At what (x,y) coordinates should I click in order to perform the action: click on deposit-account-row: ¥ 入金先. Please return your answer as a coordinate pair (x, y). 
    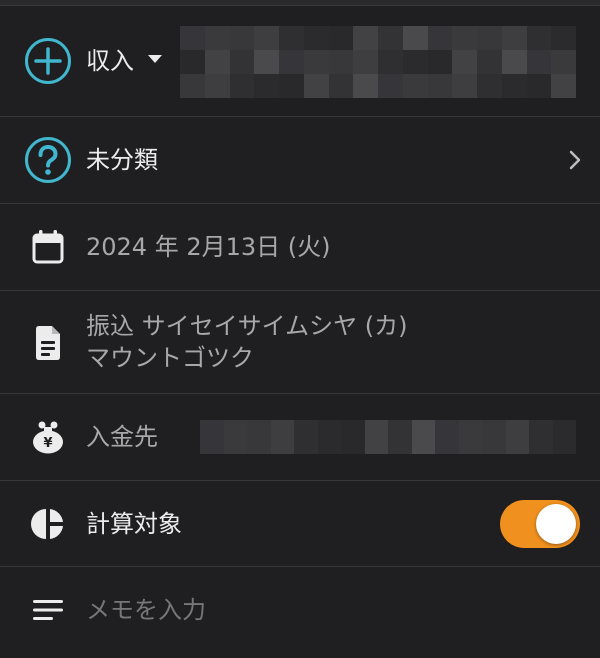
    Looking at the image, I should click on (300, 437).